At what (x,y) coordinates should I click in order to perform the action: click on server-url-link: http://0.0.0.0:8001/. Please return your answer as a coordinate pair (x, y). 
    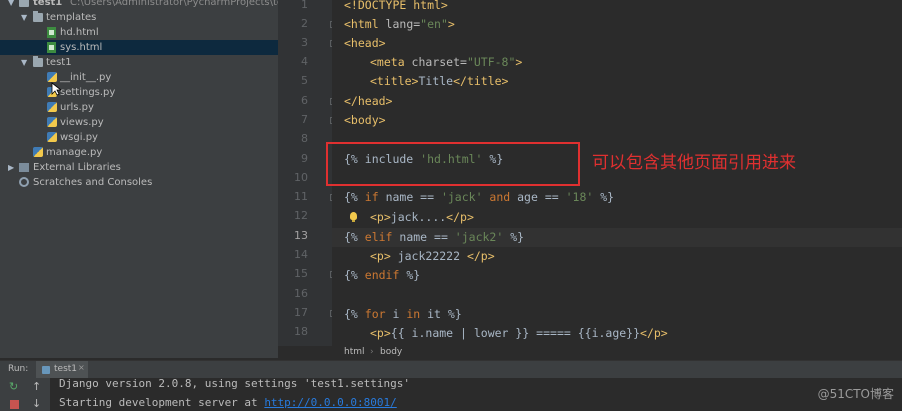
    Looking at the image, I should click on (330, 402).